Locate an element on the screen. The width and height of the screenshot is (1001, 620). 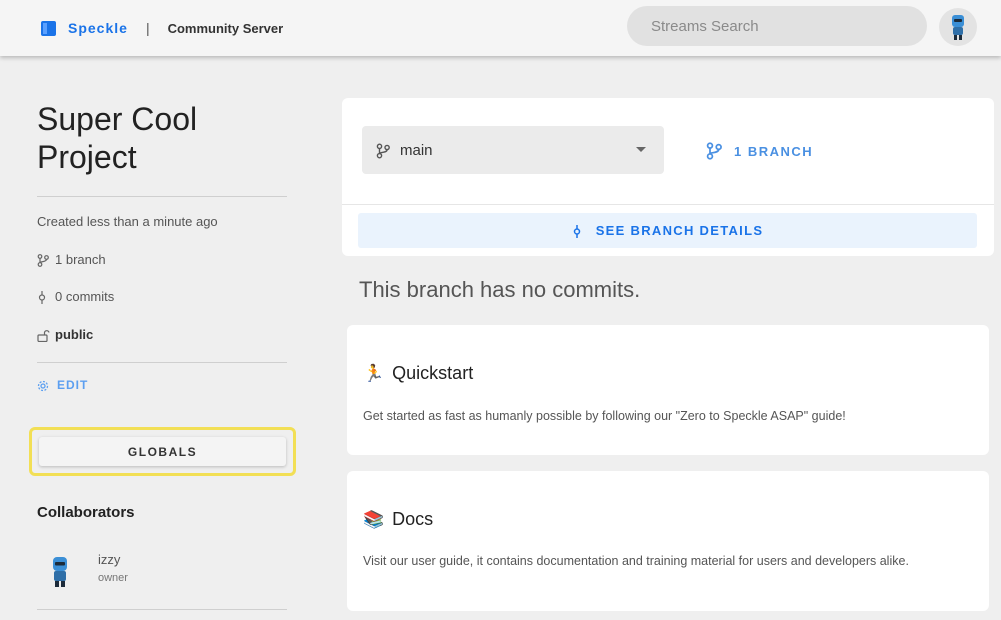
user-avatar is located at coordinates (958, 27).